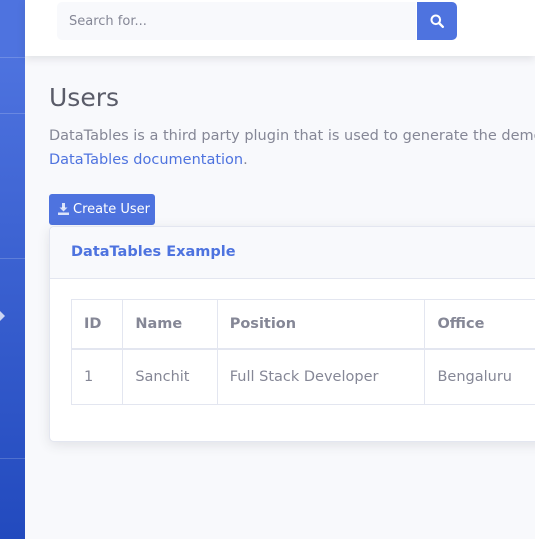 The width and height of the screenshot is (535, 539). What do you see at coordinates (479, 324) in the screenshot?
I see `column-header-office: Office` at bounding box center [479, 324].